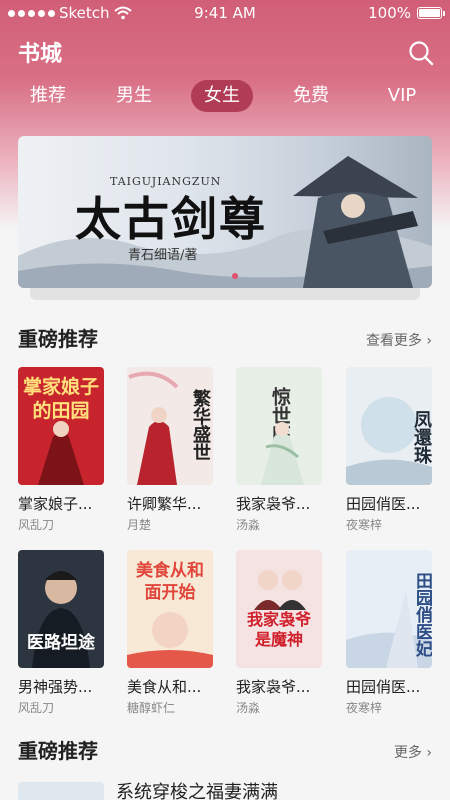 The width and height of the screenshot is (450, 800). Describe the element at coordinates (170, 426) in the screenshot. I see `book-cover: 繁华盛世` at that location.